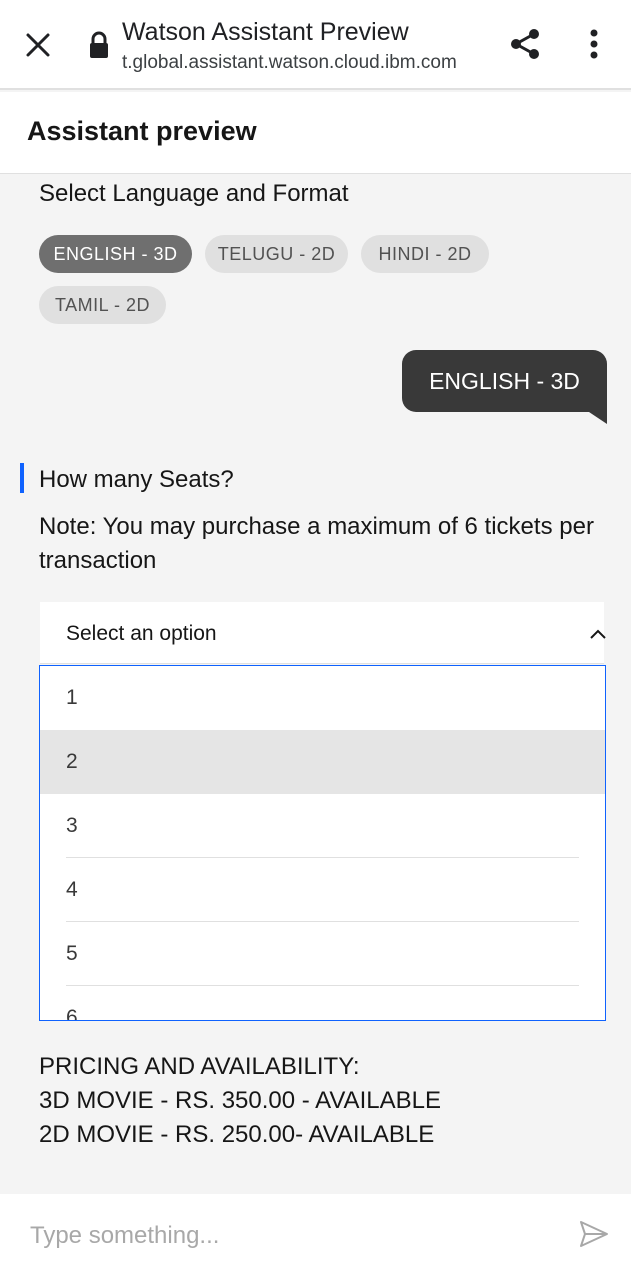 This screenshot has height=1280, width=631. I want to click on dropdown-option-label: 1, so click(72, 697).